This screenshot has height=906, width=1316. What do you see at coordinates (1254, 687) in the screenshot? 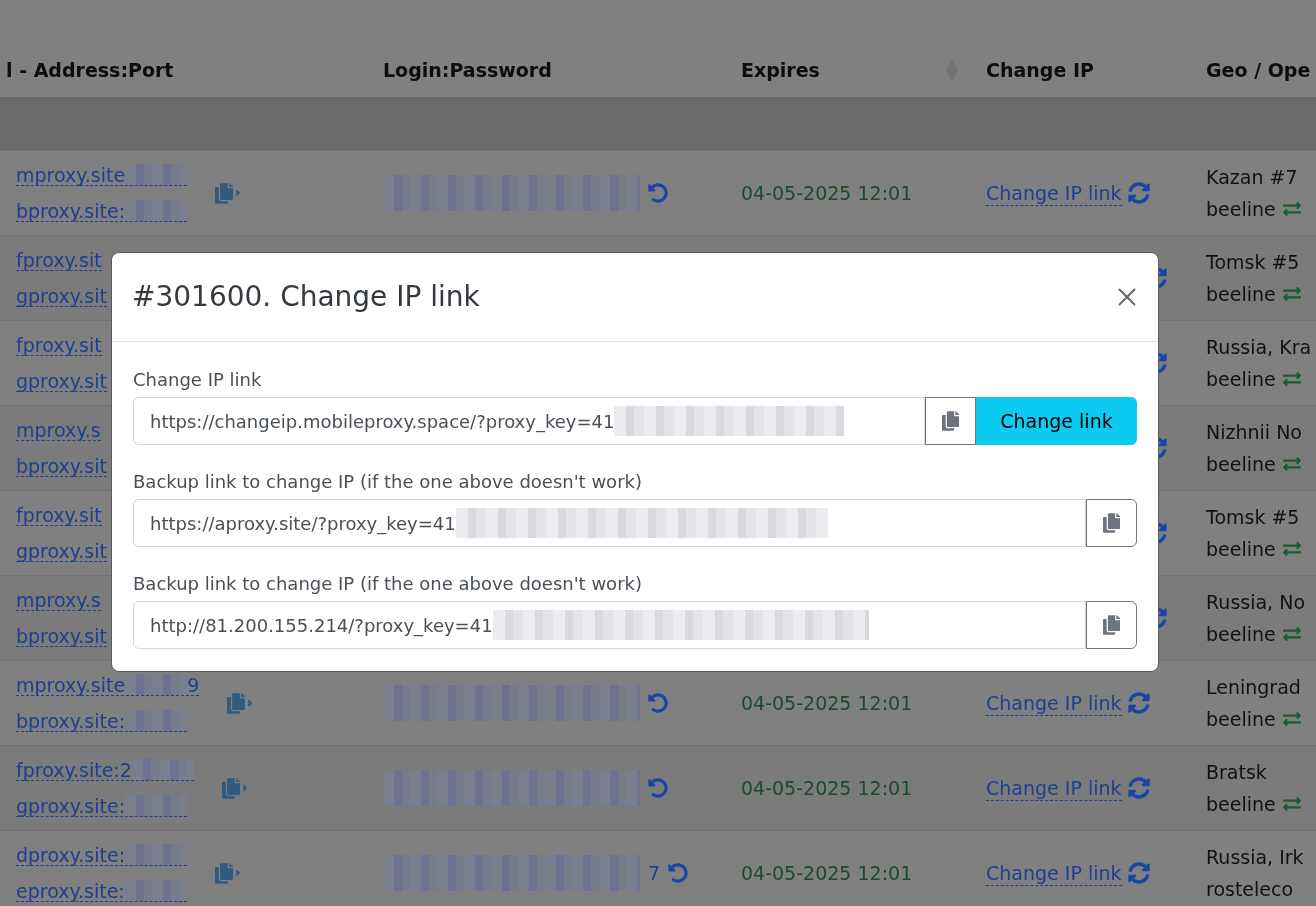
I see `geo-location: Leningrad` at bounding box center [1254, 687].